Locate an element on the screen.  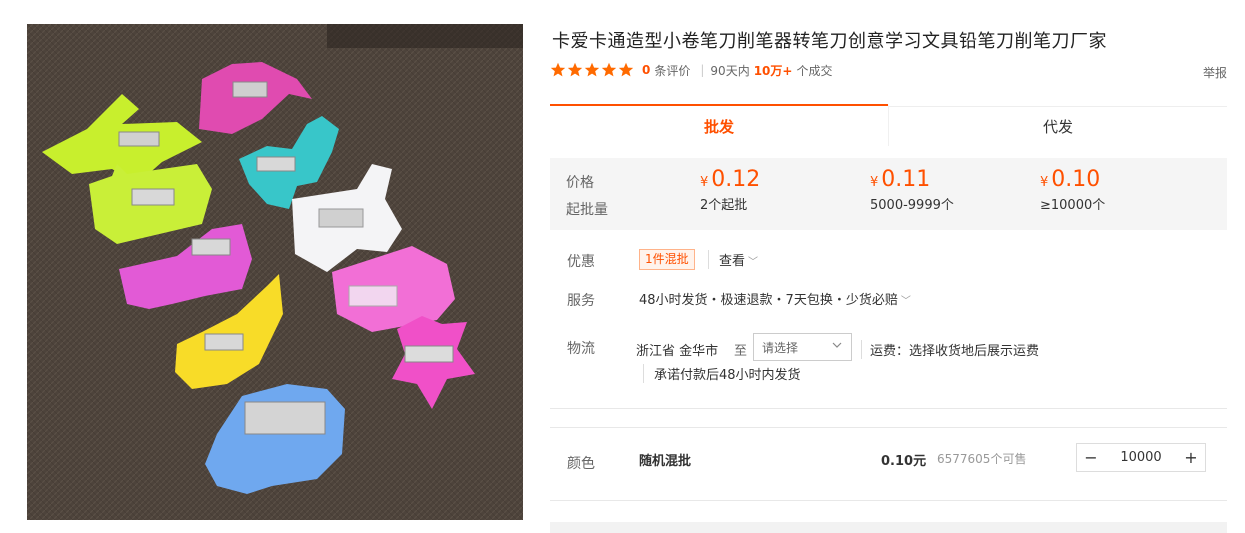
destination-select: 请选择 is located at coordinates (802, 347).